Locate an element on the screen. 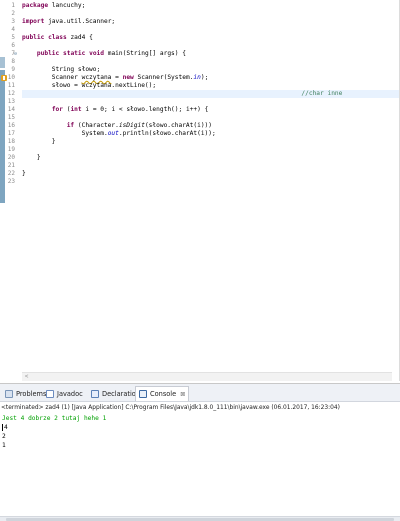 This screenshot has width=400, height=521. line-number: 22 is located at coordinates (11, 173).